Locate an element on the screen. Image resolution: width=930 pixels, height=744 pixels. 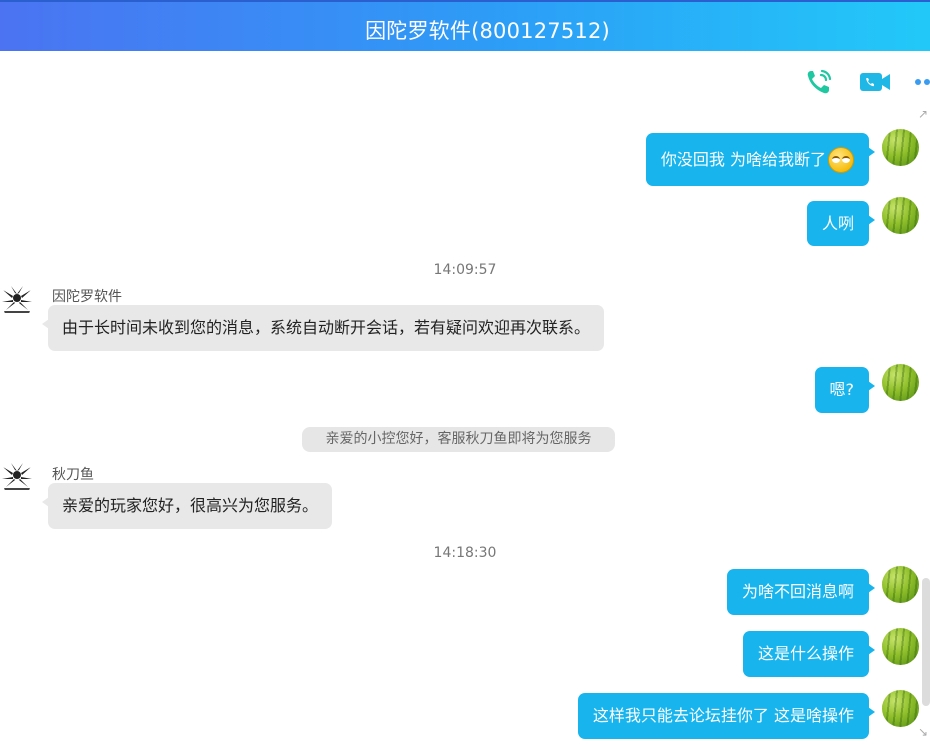
title-bar: 因陀罗软件(800127512) is located at coordinates (465, 25).